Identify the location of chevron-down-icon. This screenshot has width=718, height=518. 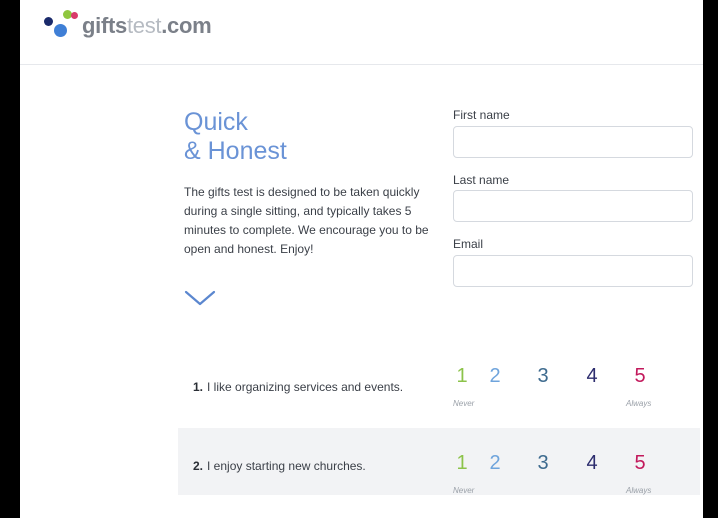
(200, 298).